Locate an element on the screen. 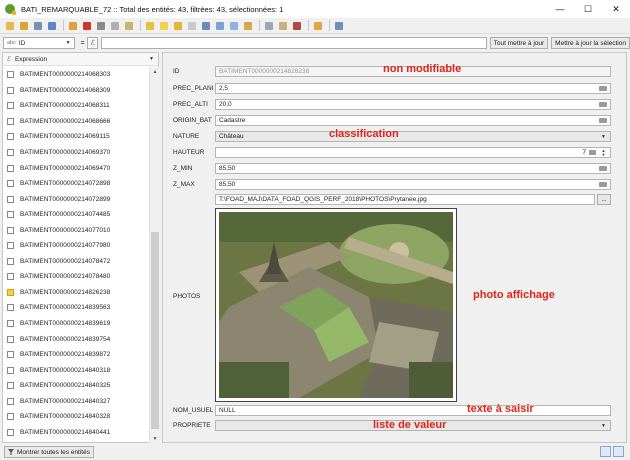 The width and height of the screenshot is (630, 460). list-item: BATIMENT0000000214072899 is located at coordinates (76, 199).